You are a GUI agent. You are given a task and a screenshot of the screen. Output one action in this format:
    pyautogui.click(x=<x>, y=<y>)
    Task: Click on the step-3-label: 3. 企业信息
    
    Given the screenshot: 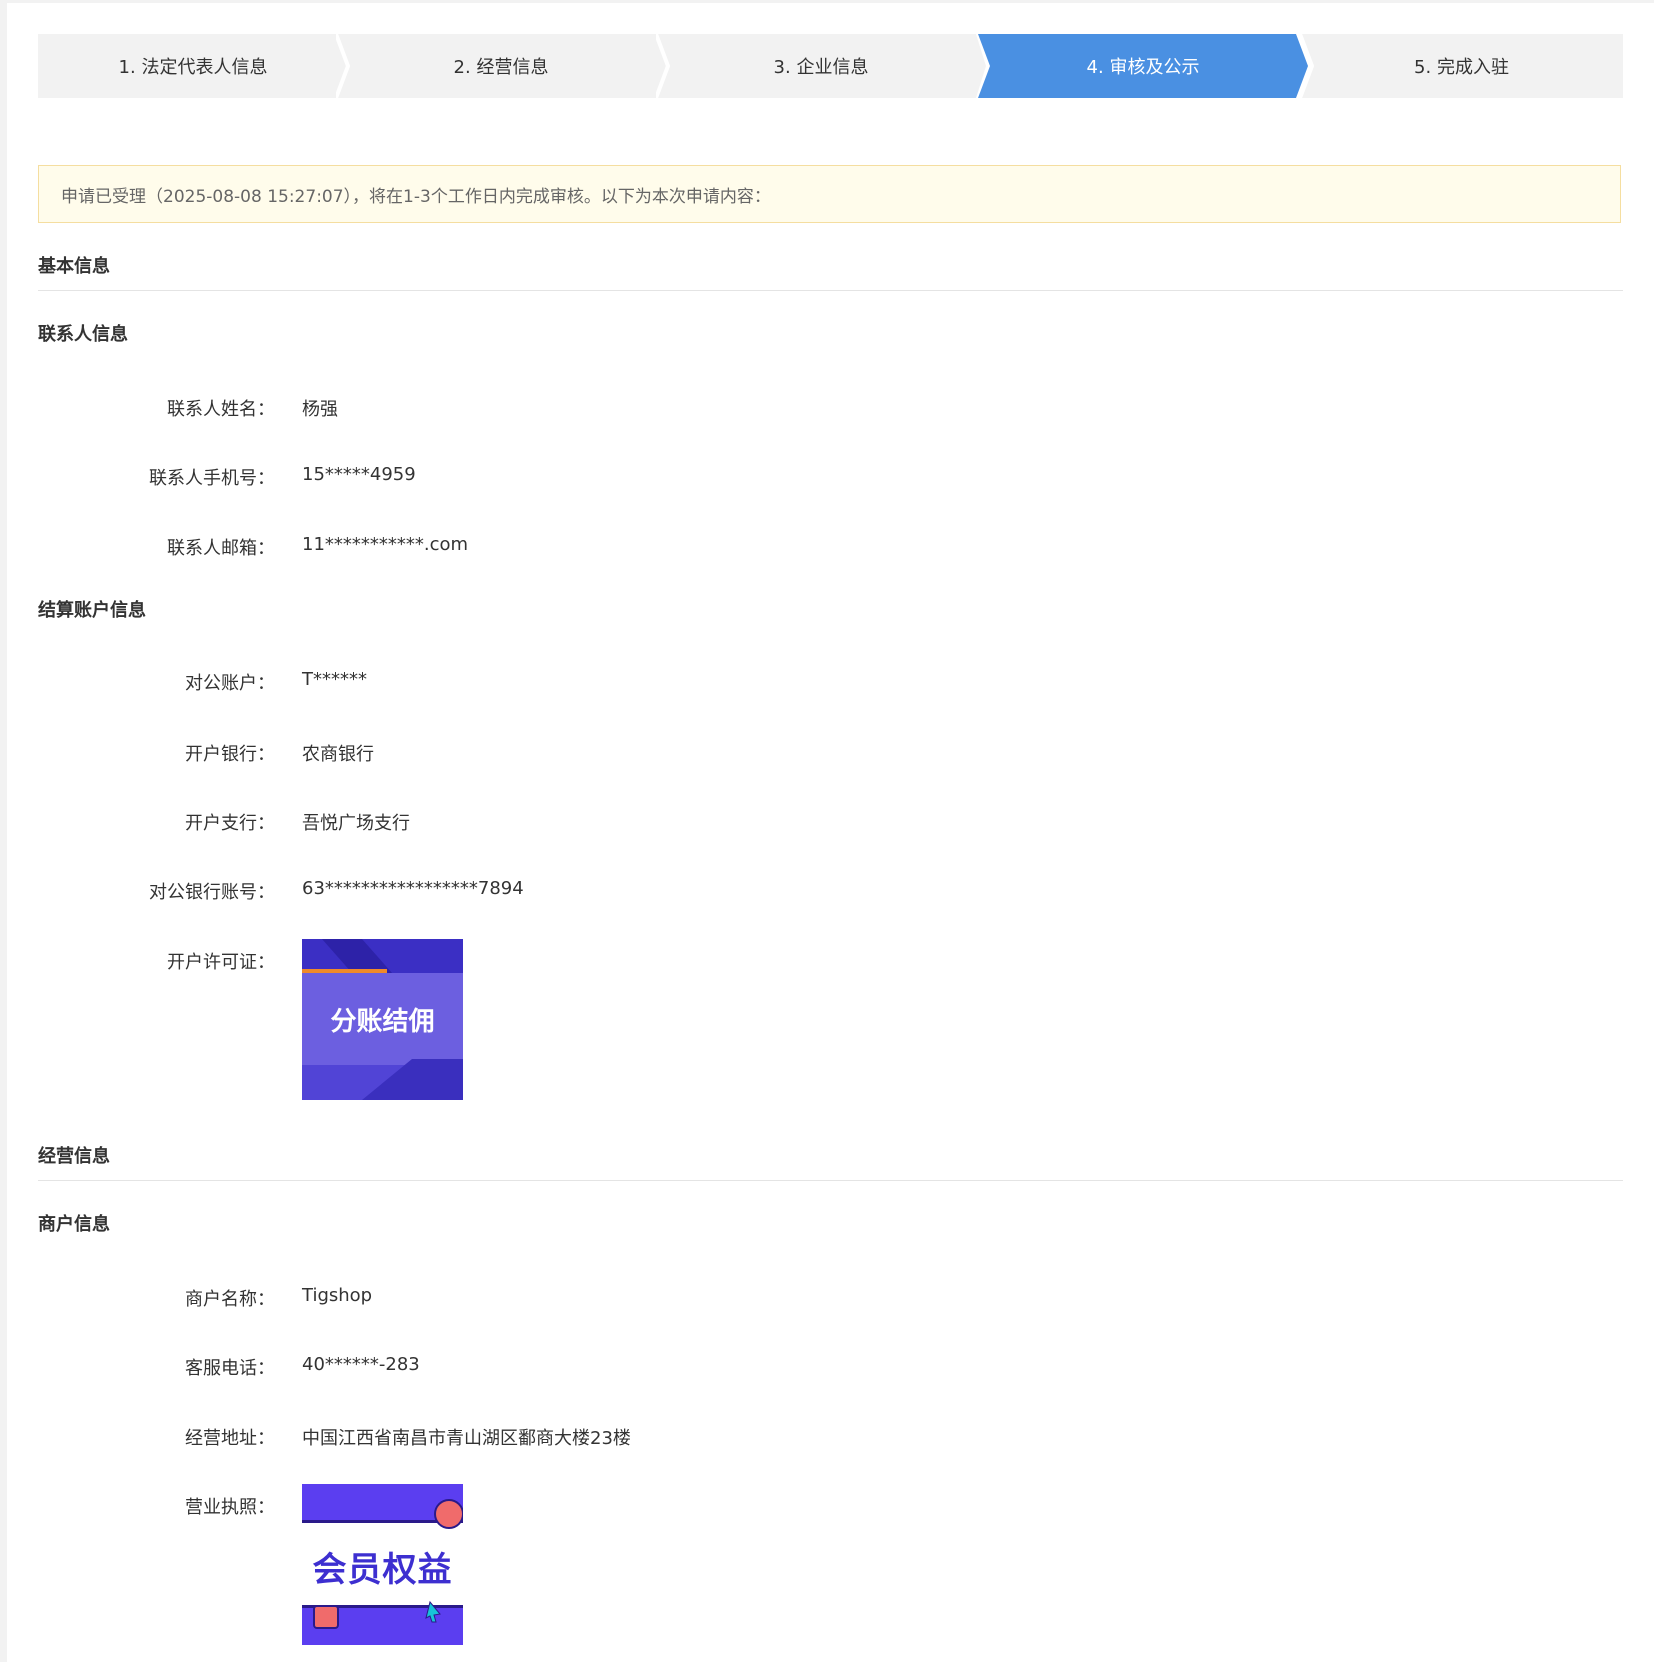 What is the action you would take?
    pyautogui.click(x=821, y=67)
    